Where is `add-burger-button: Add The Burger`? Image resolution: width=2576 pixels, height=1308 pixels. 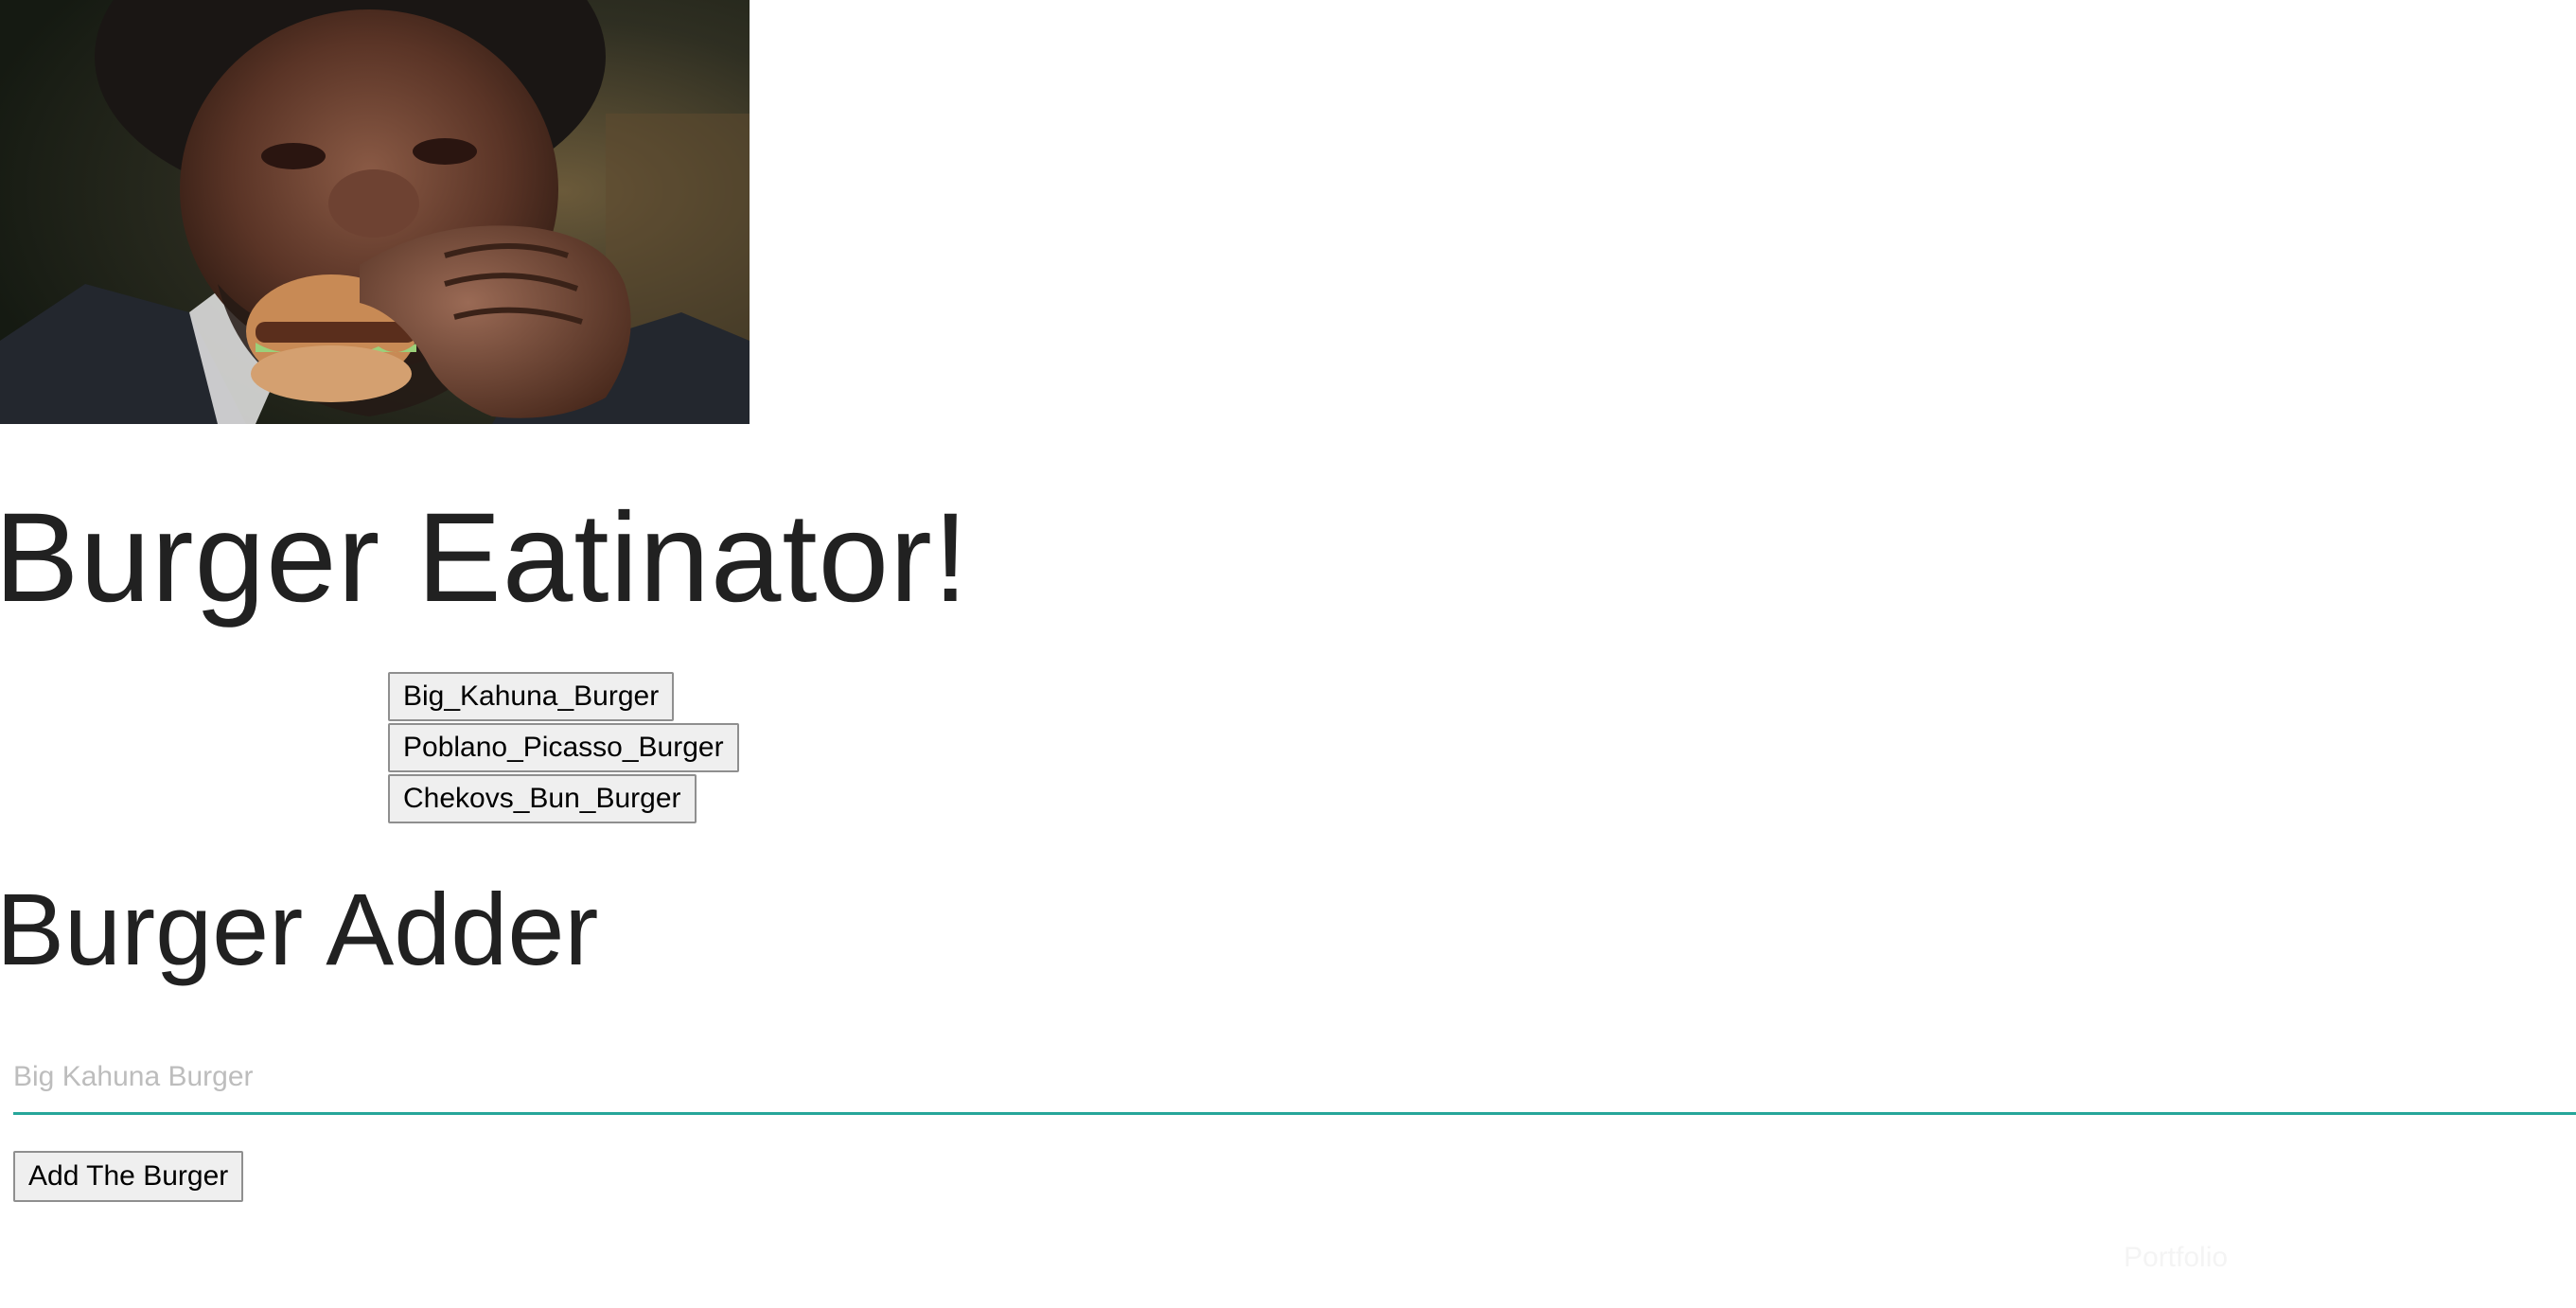
add-burger-button: Add The Burger is located at coordinates (128, 1176).